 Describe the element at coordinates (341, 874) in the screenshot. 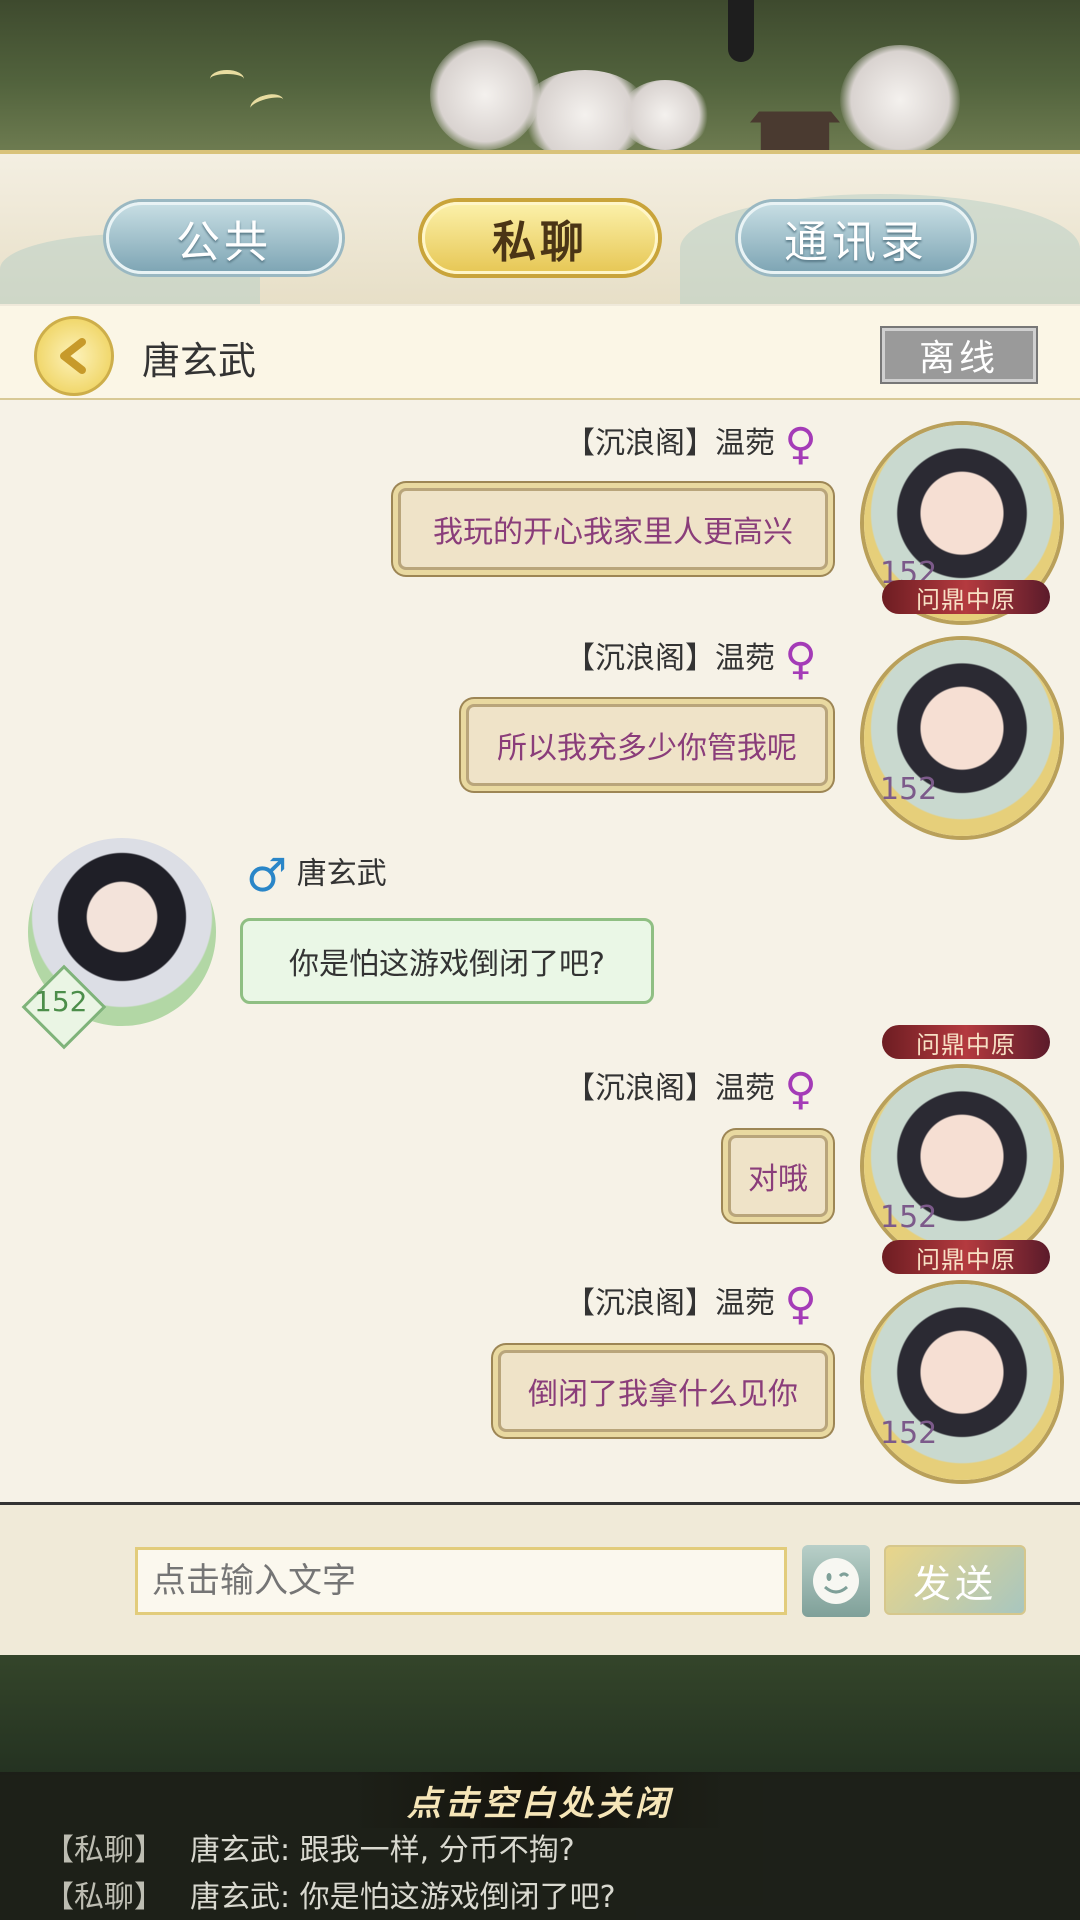

I see `sender-name: 唐玄武` at that location.